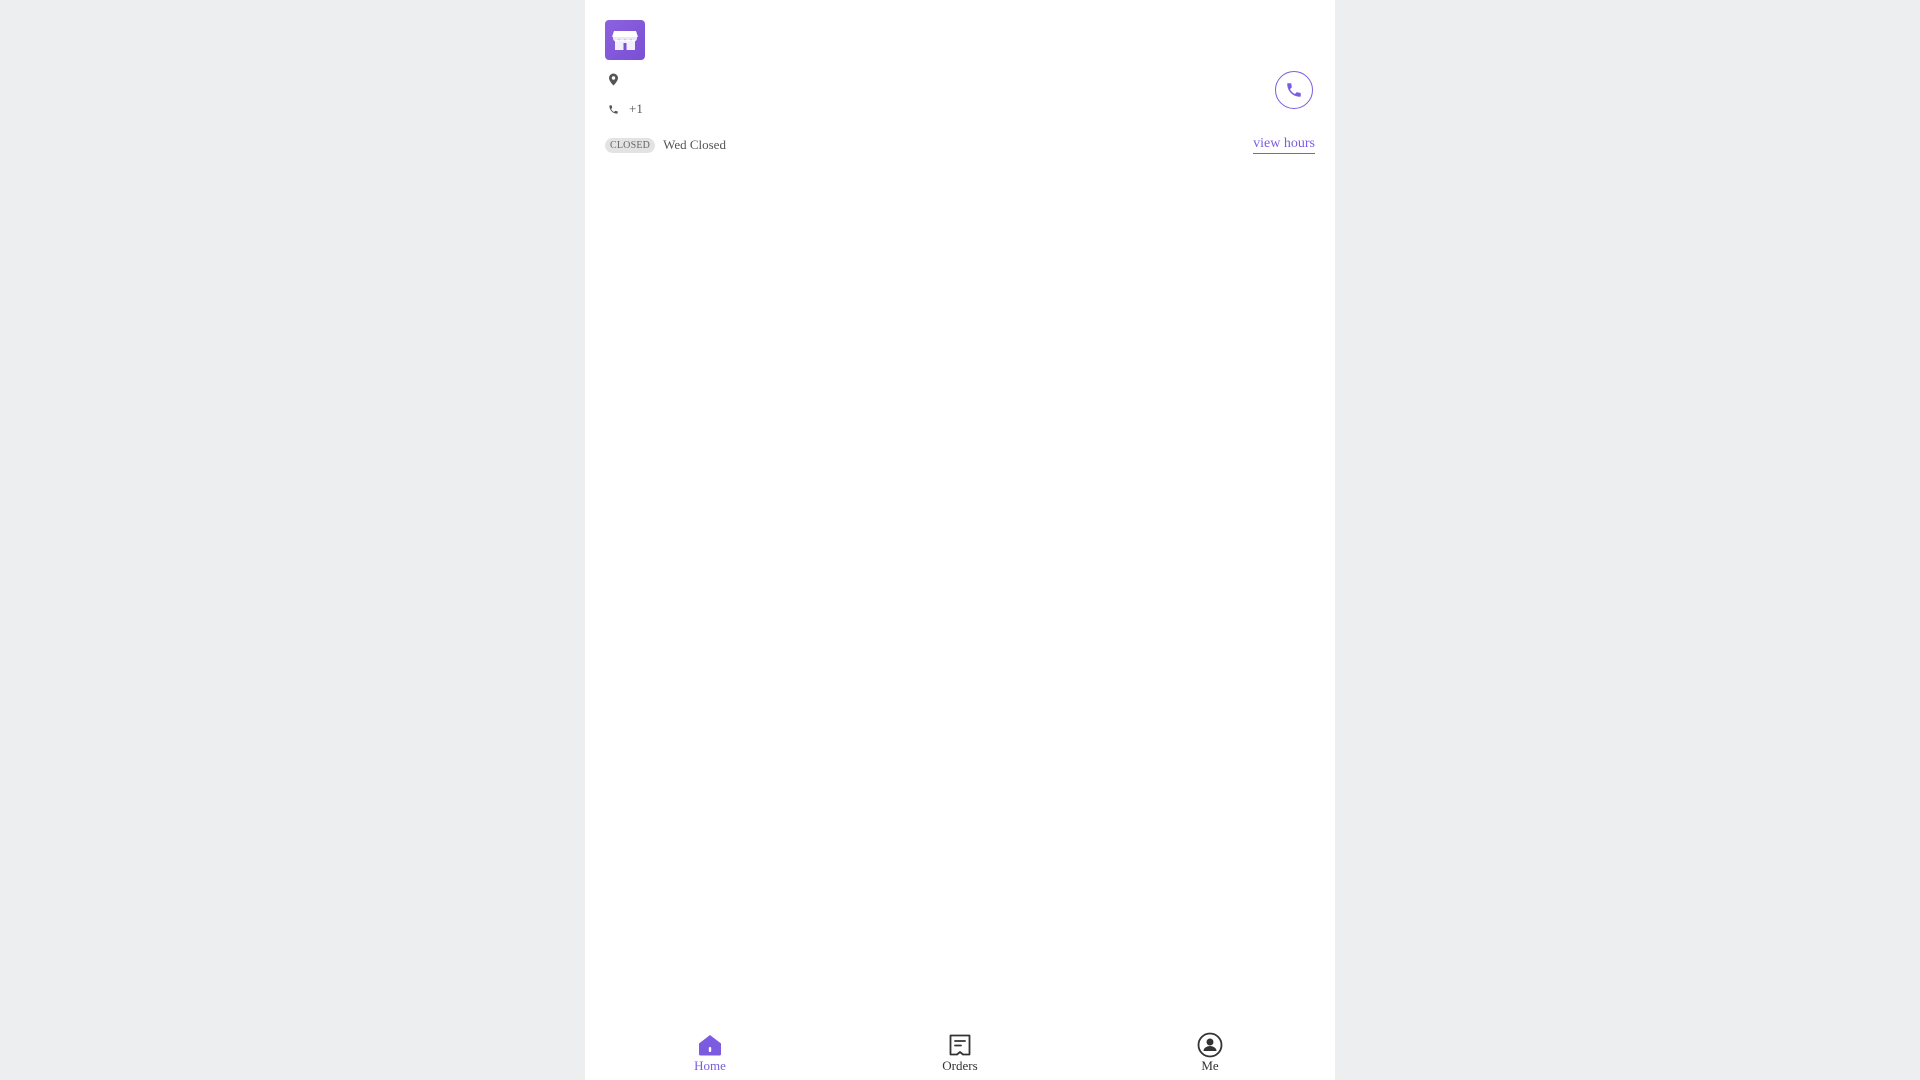 The image size is (1920, 1080). What do you see at coordinates (636, 109) in the screenshot?
I see `store-phone-number: +1` at bounding box center [636, 109].